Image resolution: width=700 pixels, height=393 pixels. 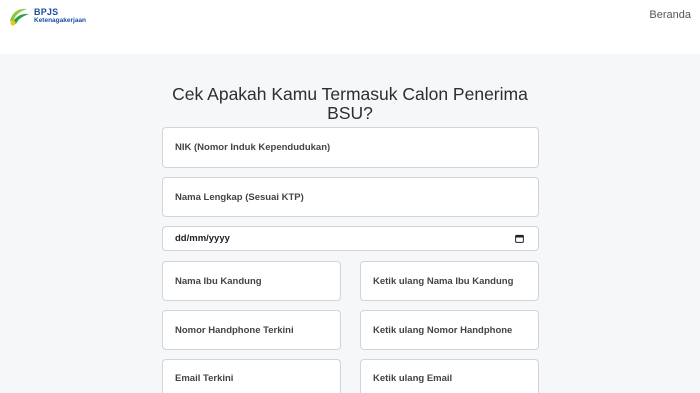 I want to click on birthdate-input: dd/mm/yyyy, so click(x=350, y=238).